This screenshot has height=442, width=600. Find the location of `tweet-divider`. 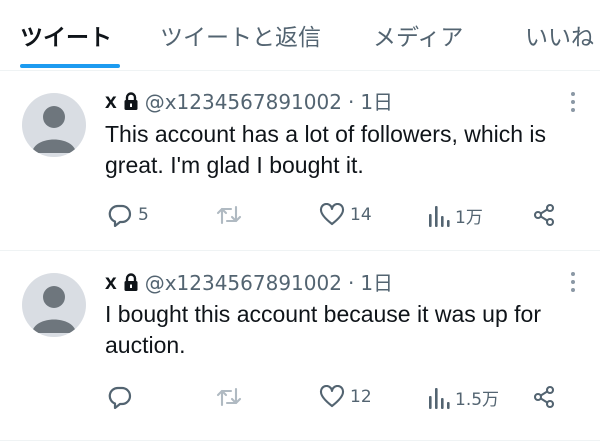

tweet-divider is located at coordinates (300, 440).